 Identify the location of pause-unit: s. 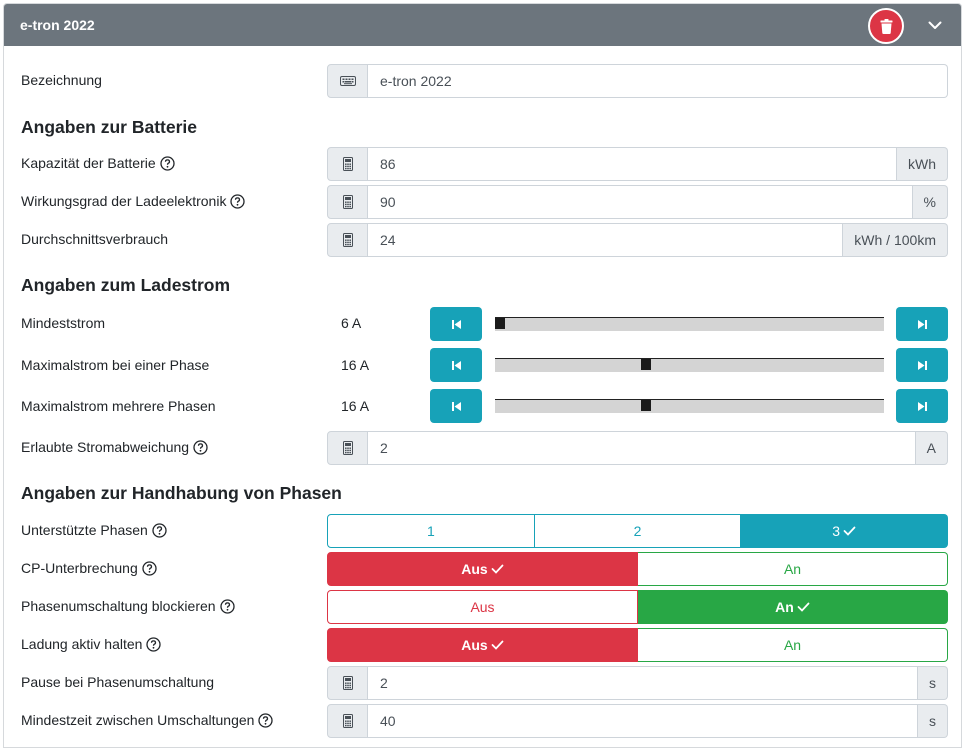
(933, 683).